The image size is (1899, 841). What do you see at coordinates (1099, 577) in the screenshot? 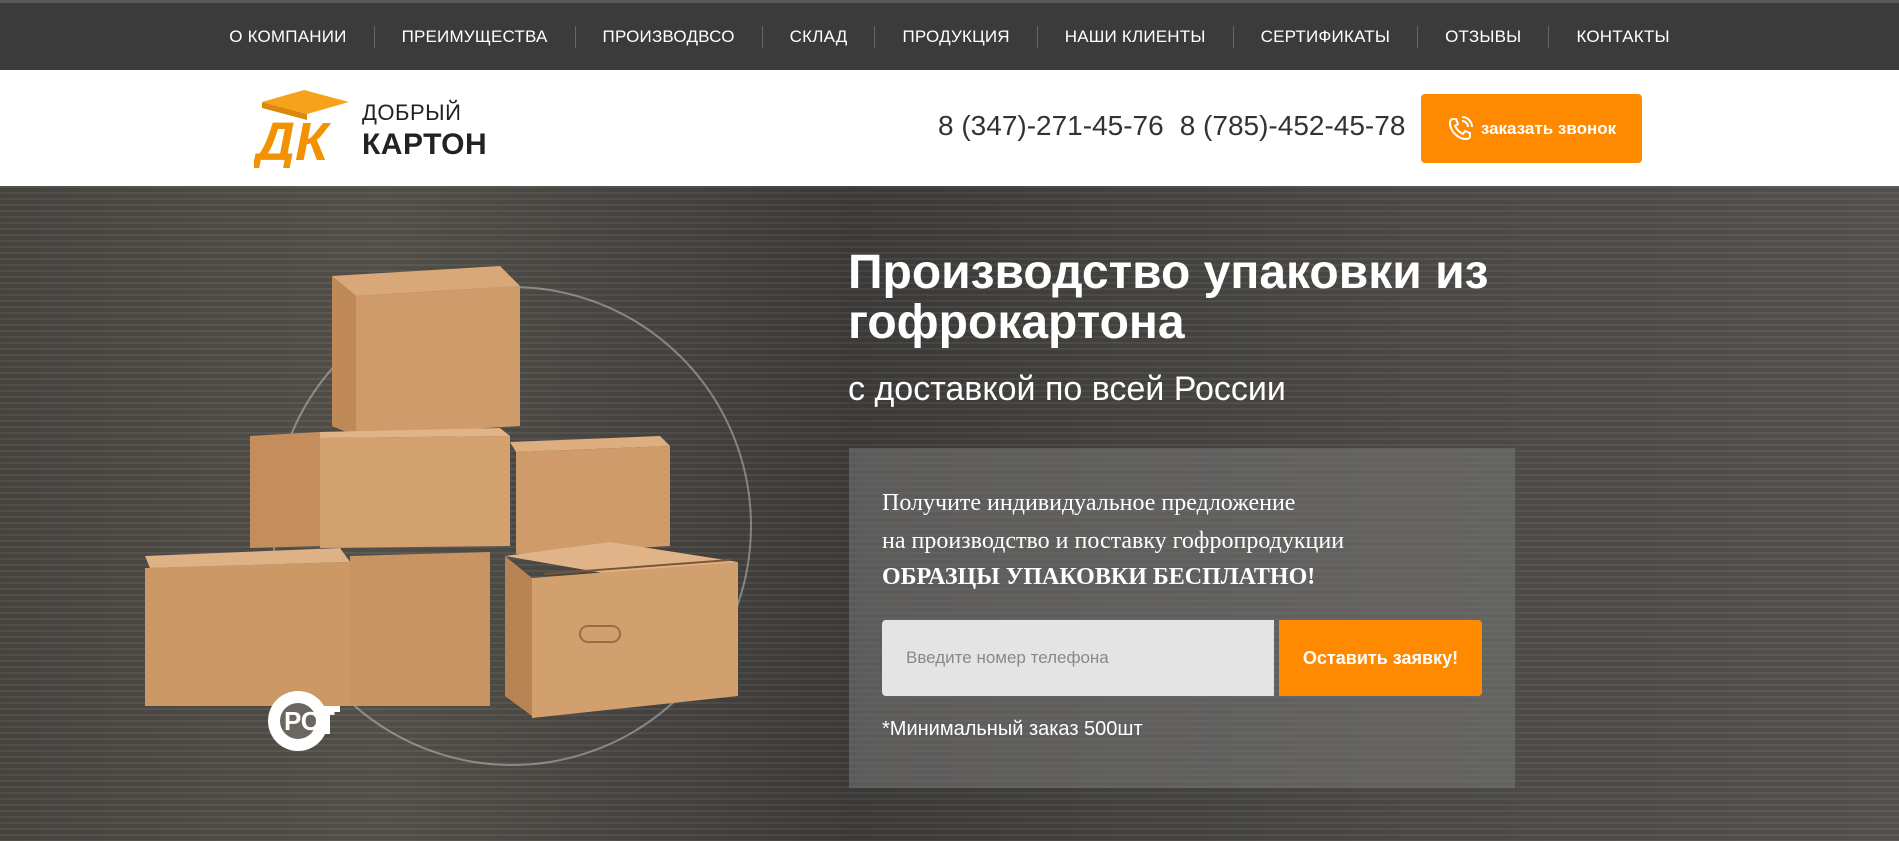
I see `offer-highlight: ОБРАЗЦЫ УПАКОВКИ БЕСПЛАТНО!` at bounding box center [1099, 577].